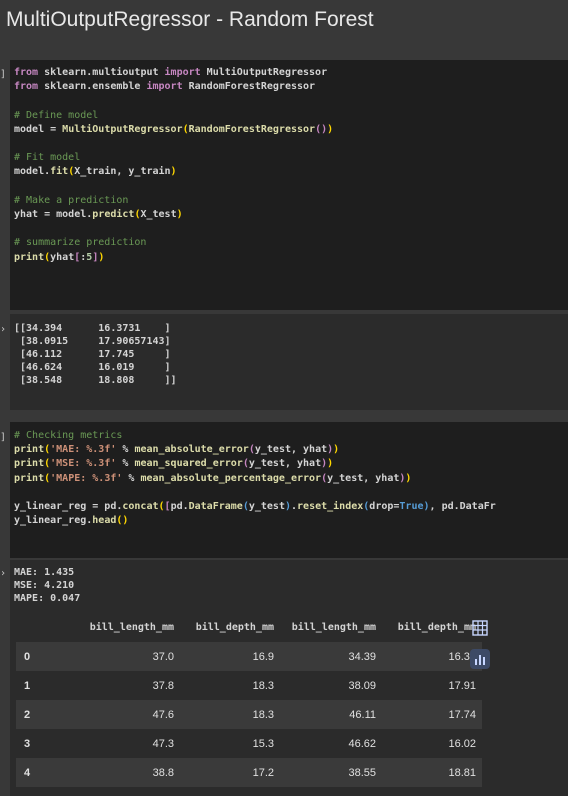  I want to click on code-comment: # Make a prediction, so click(71, 200).